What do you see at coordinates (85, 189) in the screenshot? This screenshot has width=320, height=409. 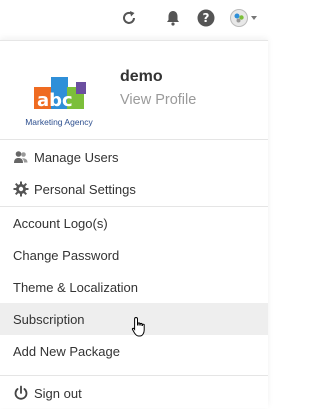 I see `menu-item-label: Personal Settings` at bounding box center [85, 189].